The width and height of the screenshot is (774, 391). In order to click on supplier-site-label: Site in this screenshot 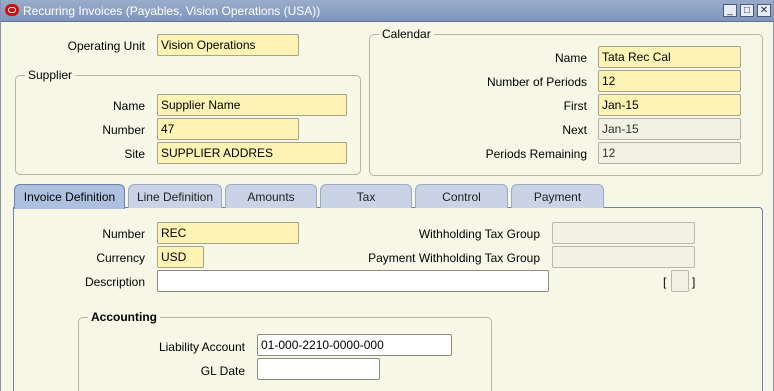, I will do `click(134, 154)`.